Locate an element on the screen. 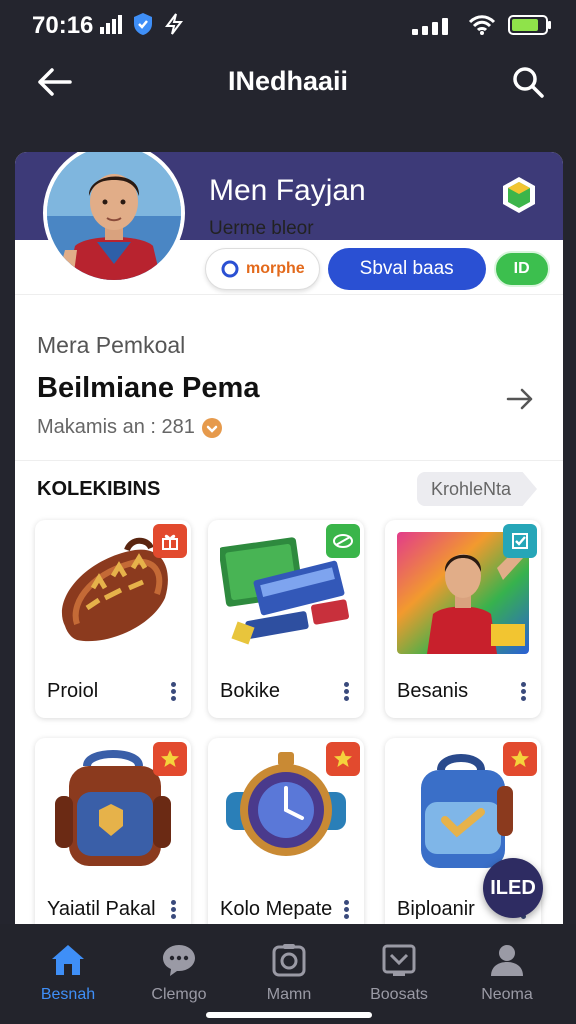 This screenshot has height=1024, width=576. player-portrait is located at coordinates (114, 216).